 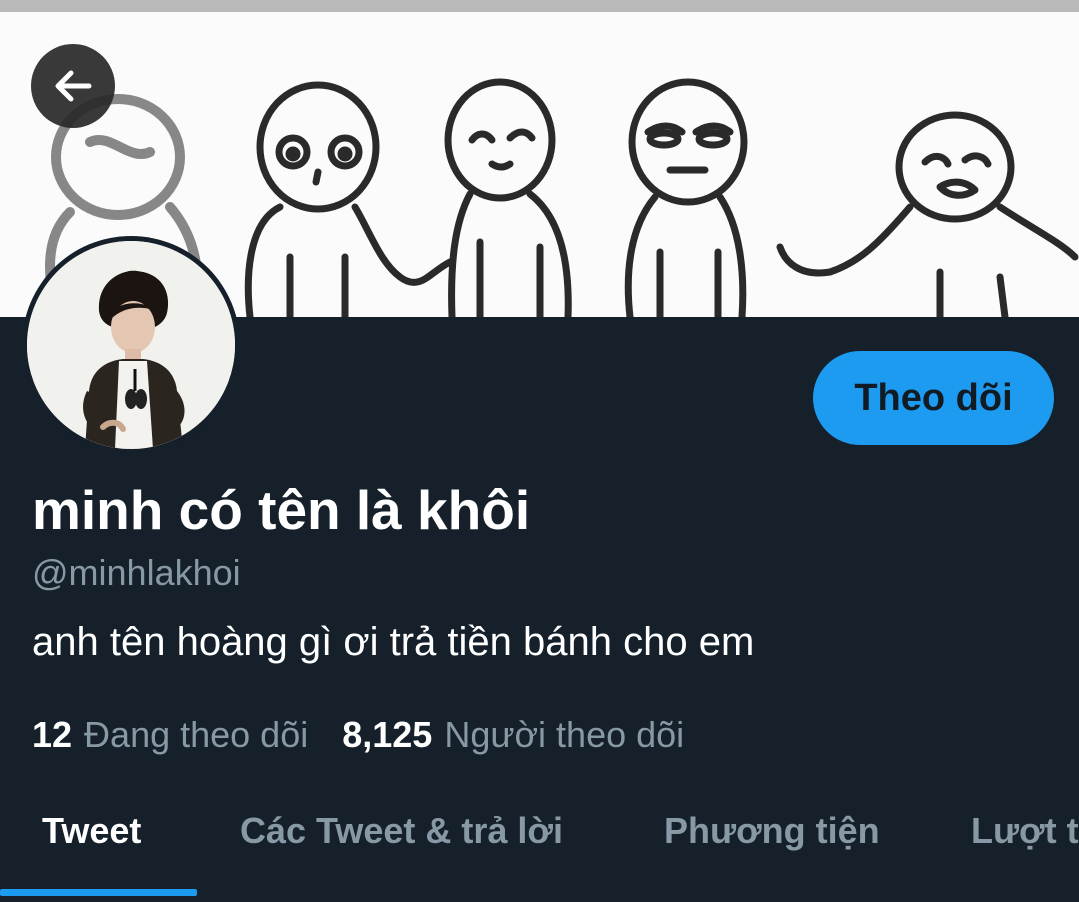 I want to click on followers-label: Người theo dõi, so click(x=564, y=734).